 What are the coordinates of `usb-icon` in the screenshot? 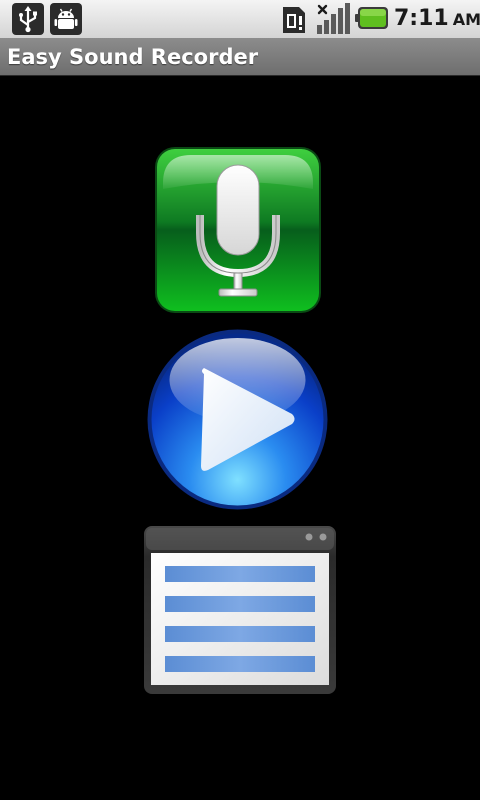 It's located at (28, 19).